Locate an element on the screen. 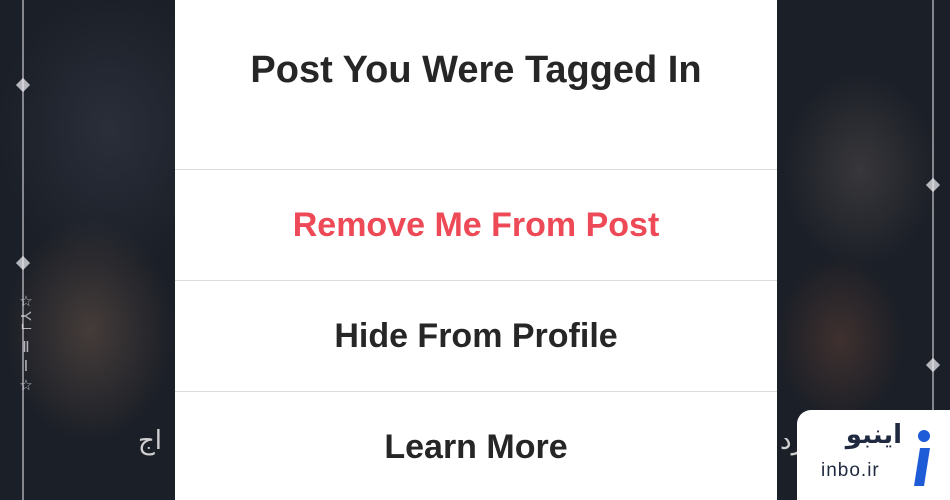 Image resolution: width=950 pixels, height=500 pixels. remove-me-from-post-button: Remove Me From Post is located at coordinates (476, 224).